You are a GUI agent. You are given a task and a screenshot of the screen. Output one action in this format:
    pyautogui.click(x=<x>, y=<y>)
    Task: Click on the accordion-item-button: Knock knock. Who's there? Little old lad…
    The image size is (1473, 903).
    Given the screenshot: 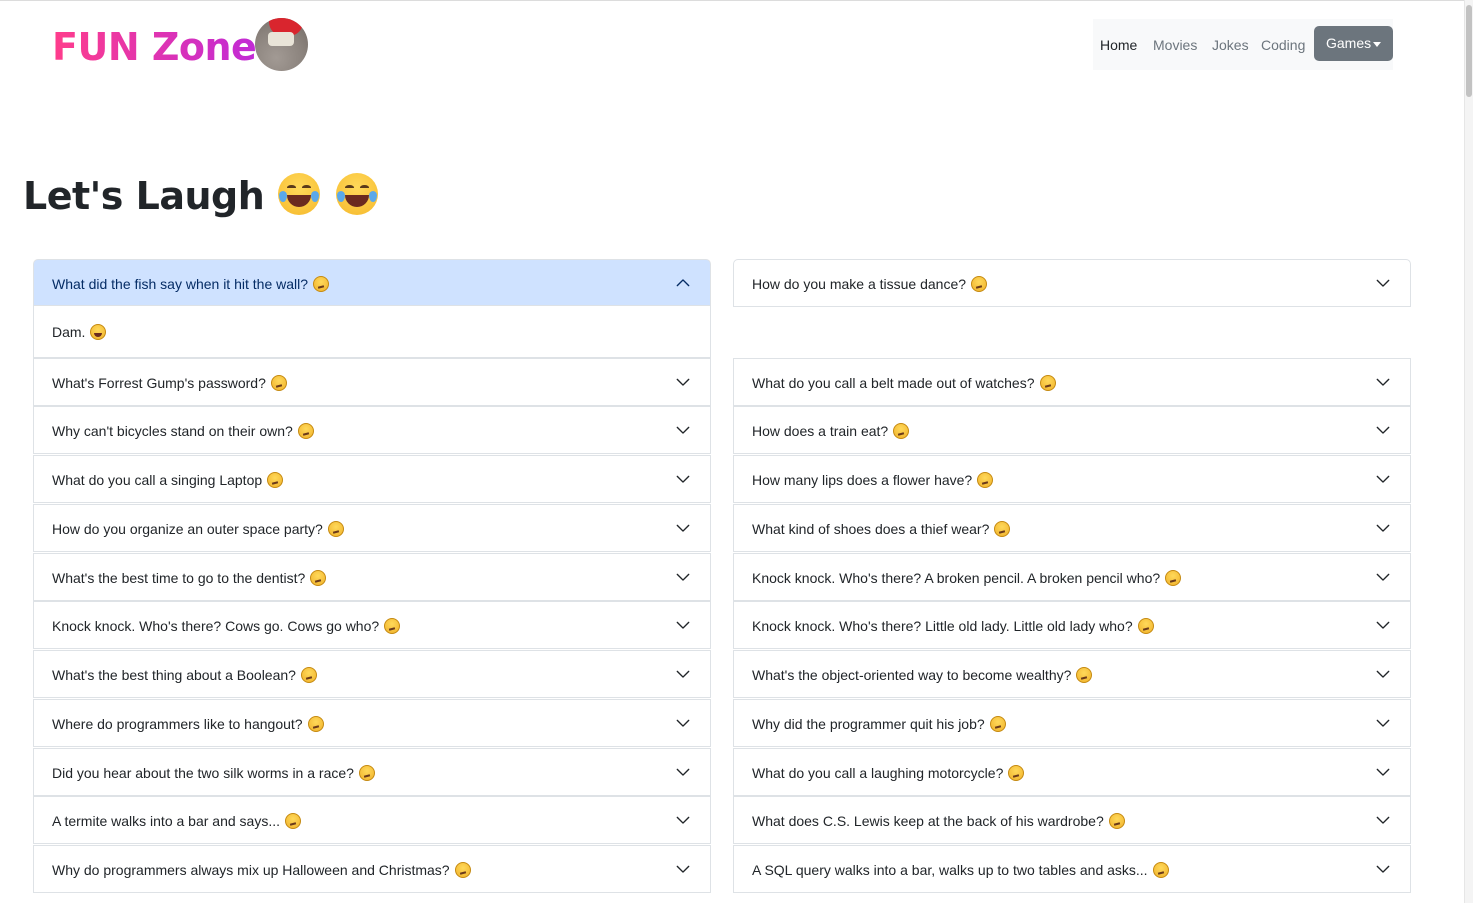 What is the action you would take?
    pyautogui.click(x=1072, y=625)
    